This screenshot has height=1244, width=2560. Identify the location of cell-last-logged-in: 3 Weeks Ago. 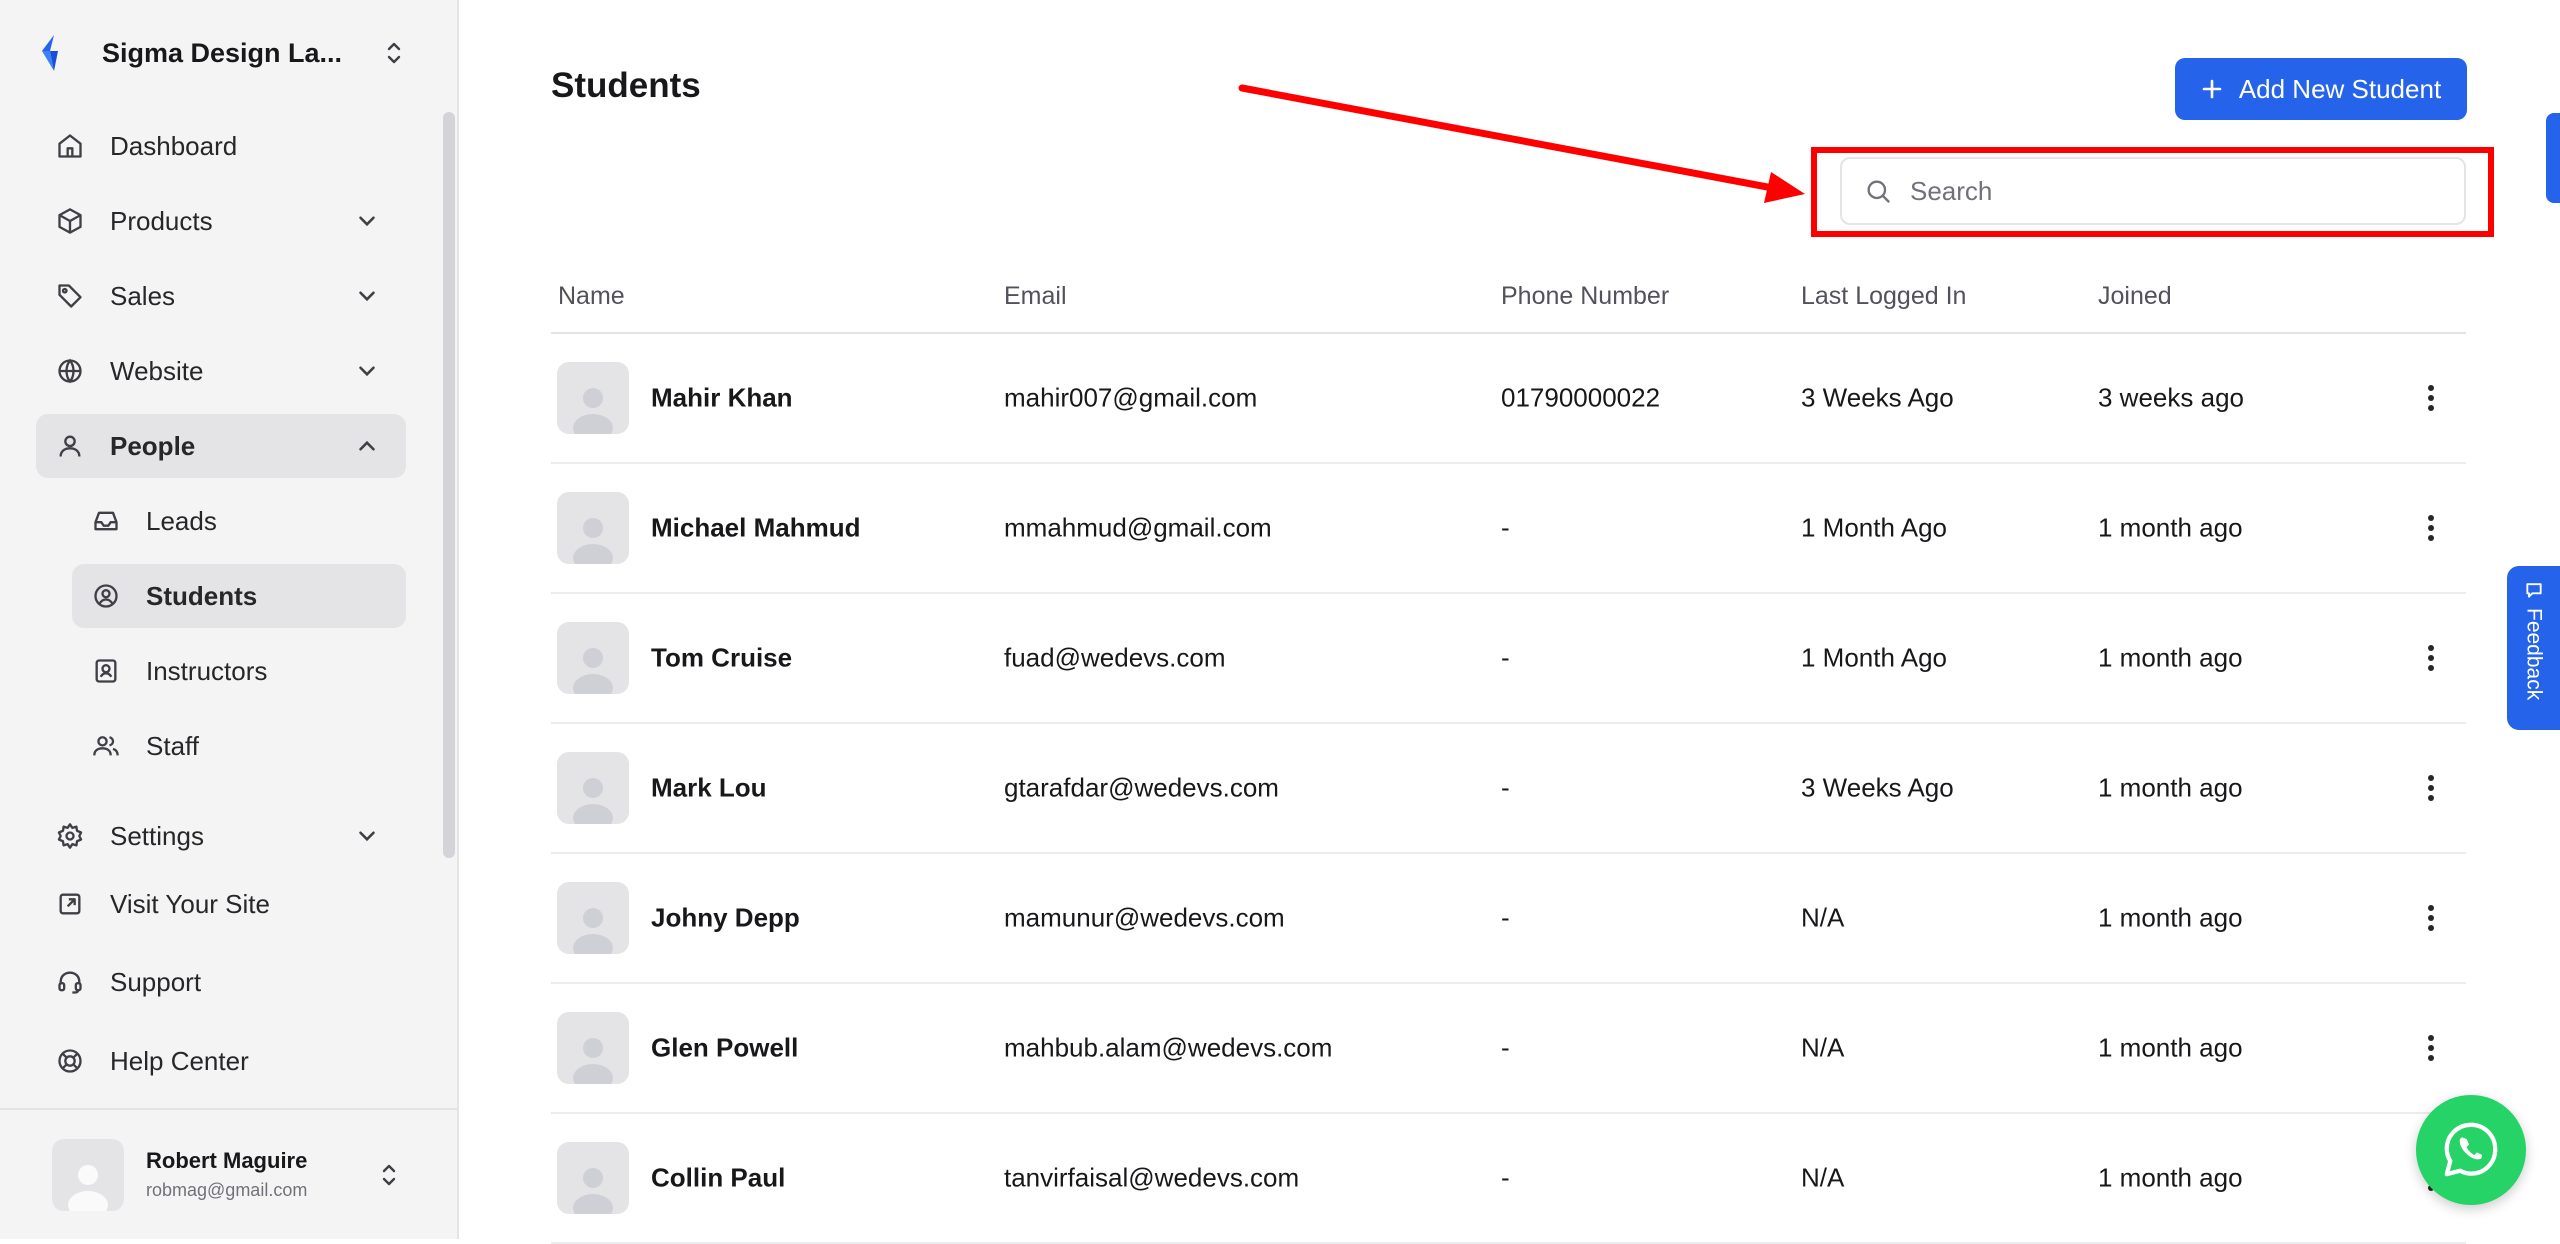
(1877, 787).